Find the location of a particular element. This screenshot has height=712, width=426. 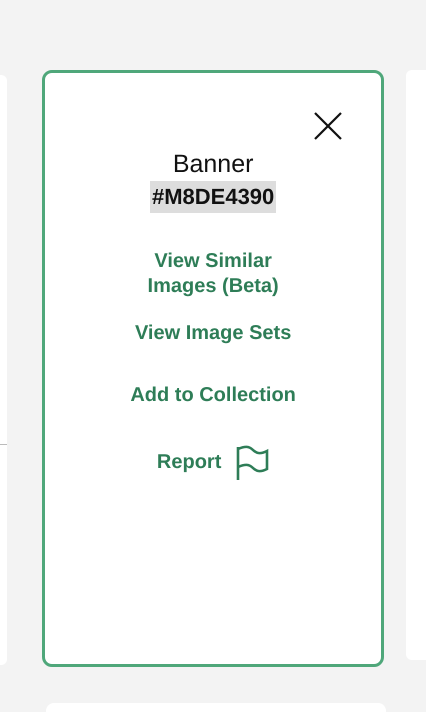

report-link: Report is located at coordinates (213, 462).